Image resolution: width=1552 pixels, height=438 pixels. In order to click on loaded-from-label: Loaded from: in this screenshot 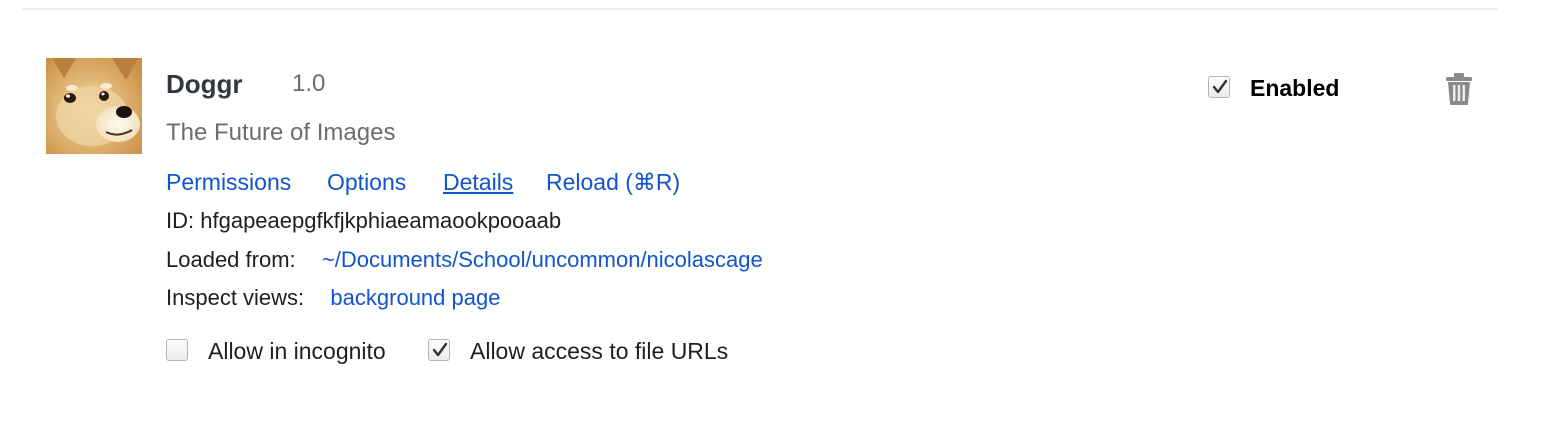, I will do `click(231, 259)`.